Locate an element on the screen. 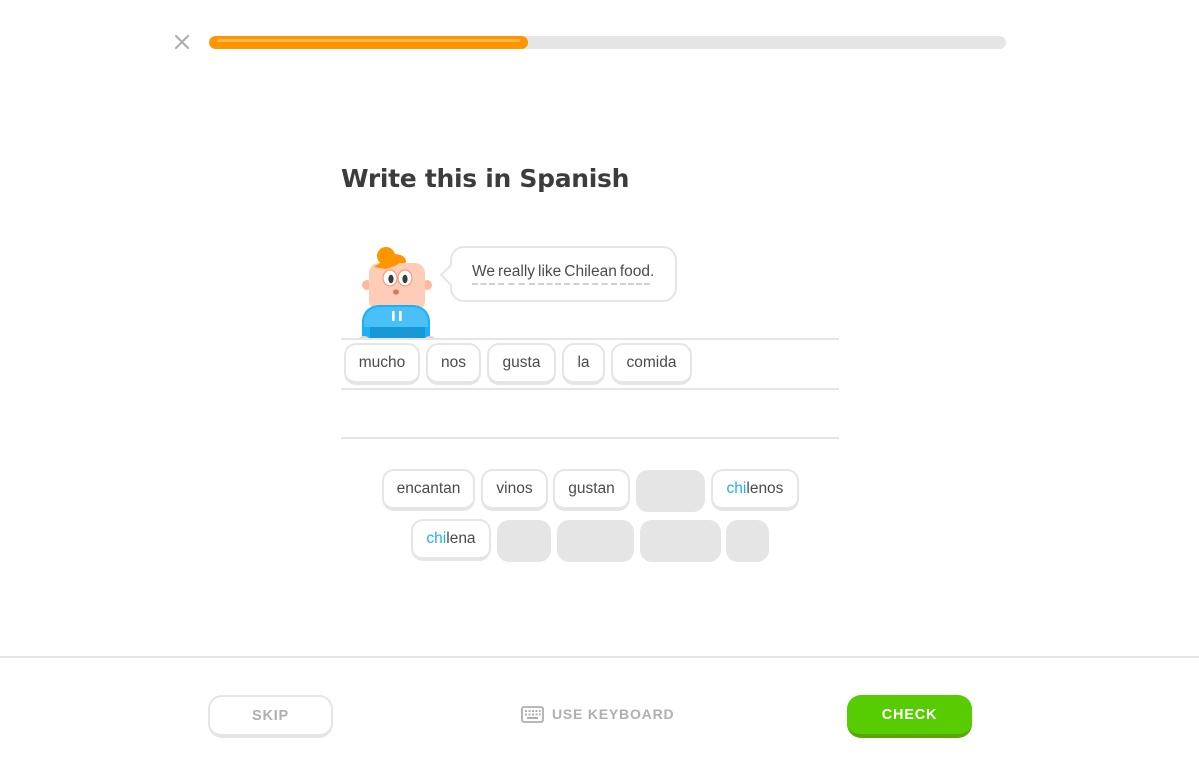  word-bank-chip: vinos is located at coordinates (514, 490).